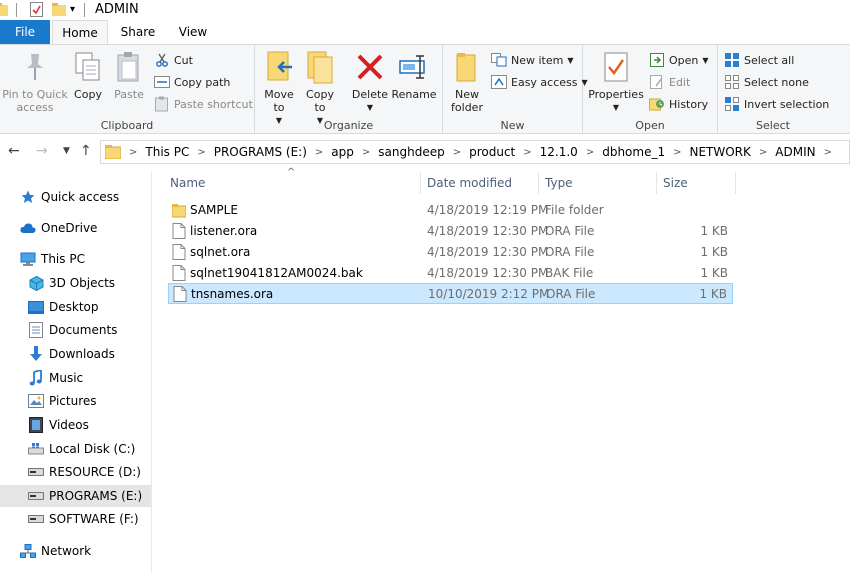  I want to click on nav-item-resource-d: RESOURCE (D:), so click(75, 472).